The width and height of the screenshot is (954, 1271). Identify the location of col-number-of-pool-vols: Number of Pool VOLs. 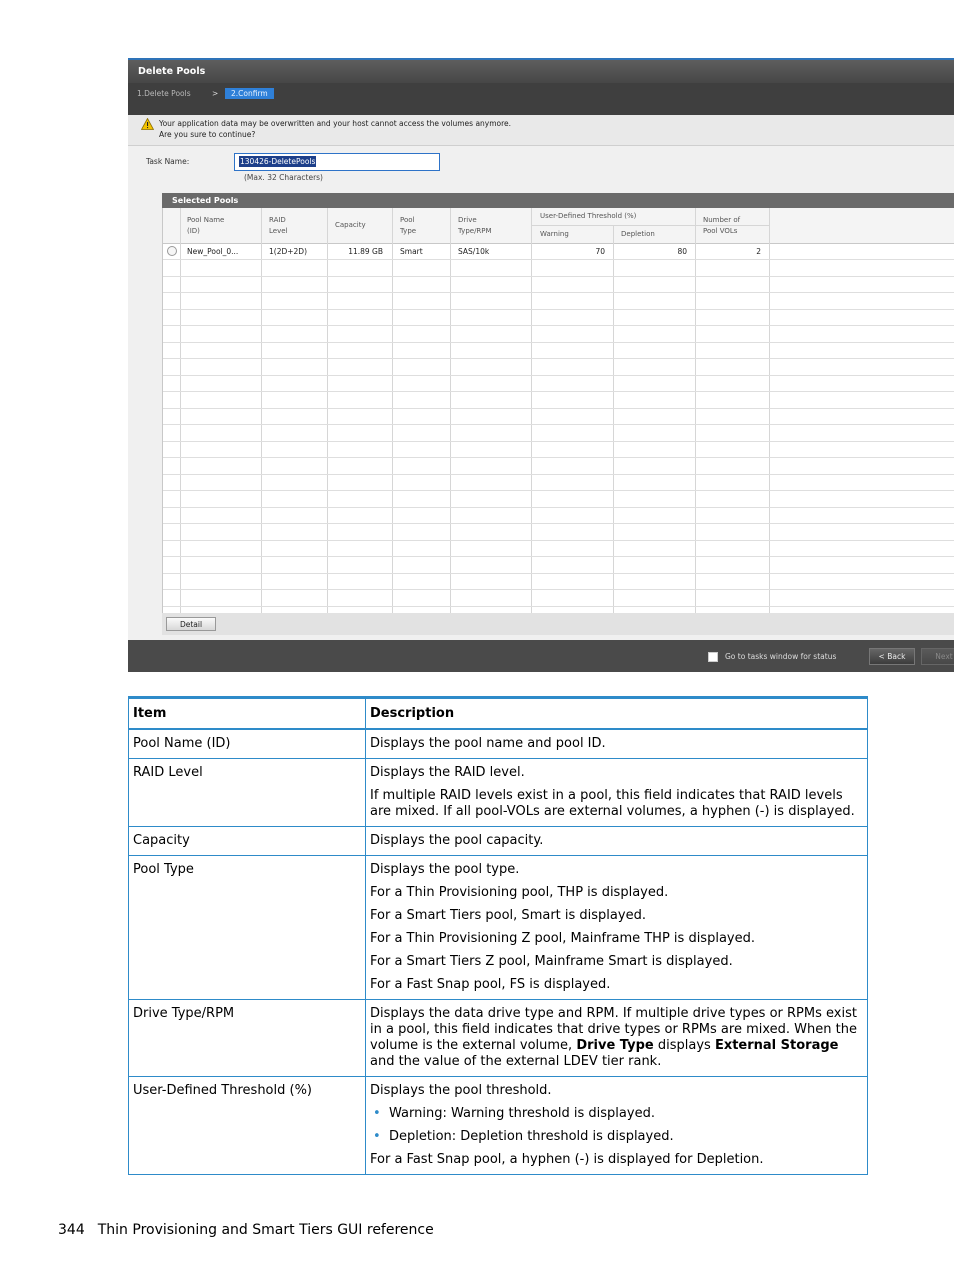
(721, 226).